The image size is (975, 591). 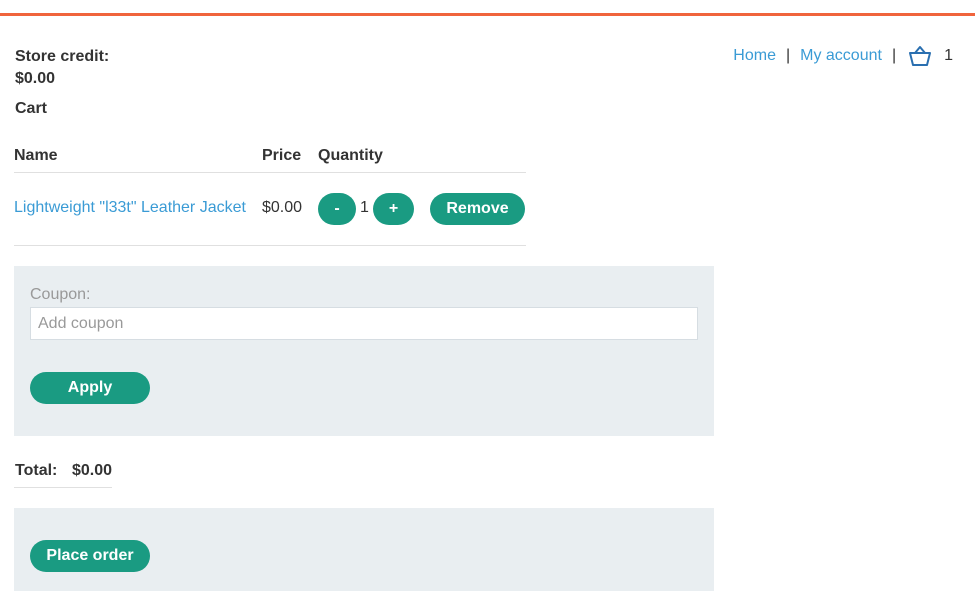 I want to click on top-nav: Home | My account | 1, so click(x=843, y=56).